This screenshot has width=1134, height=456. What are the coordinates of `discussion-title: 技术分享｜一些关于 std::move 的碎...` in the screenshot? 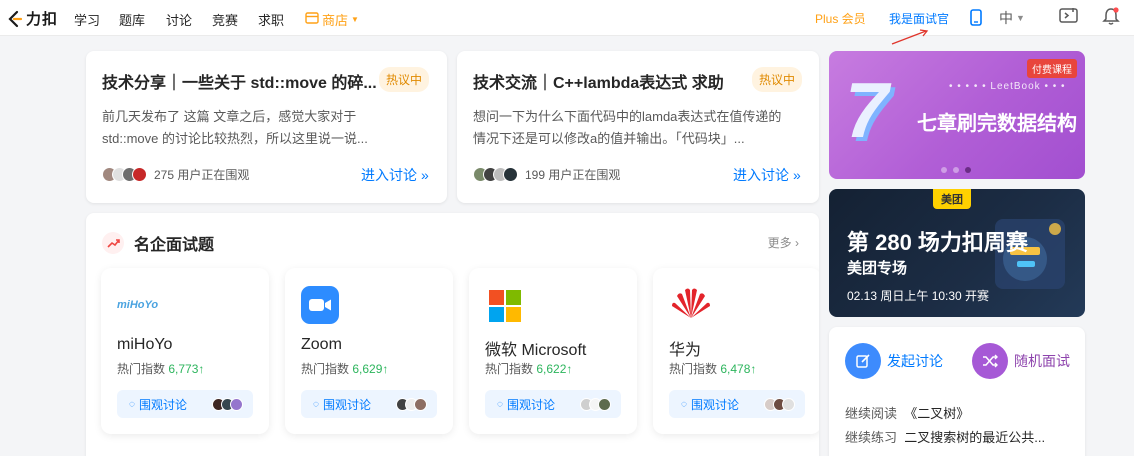 It's located at (242, 81).